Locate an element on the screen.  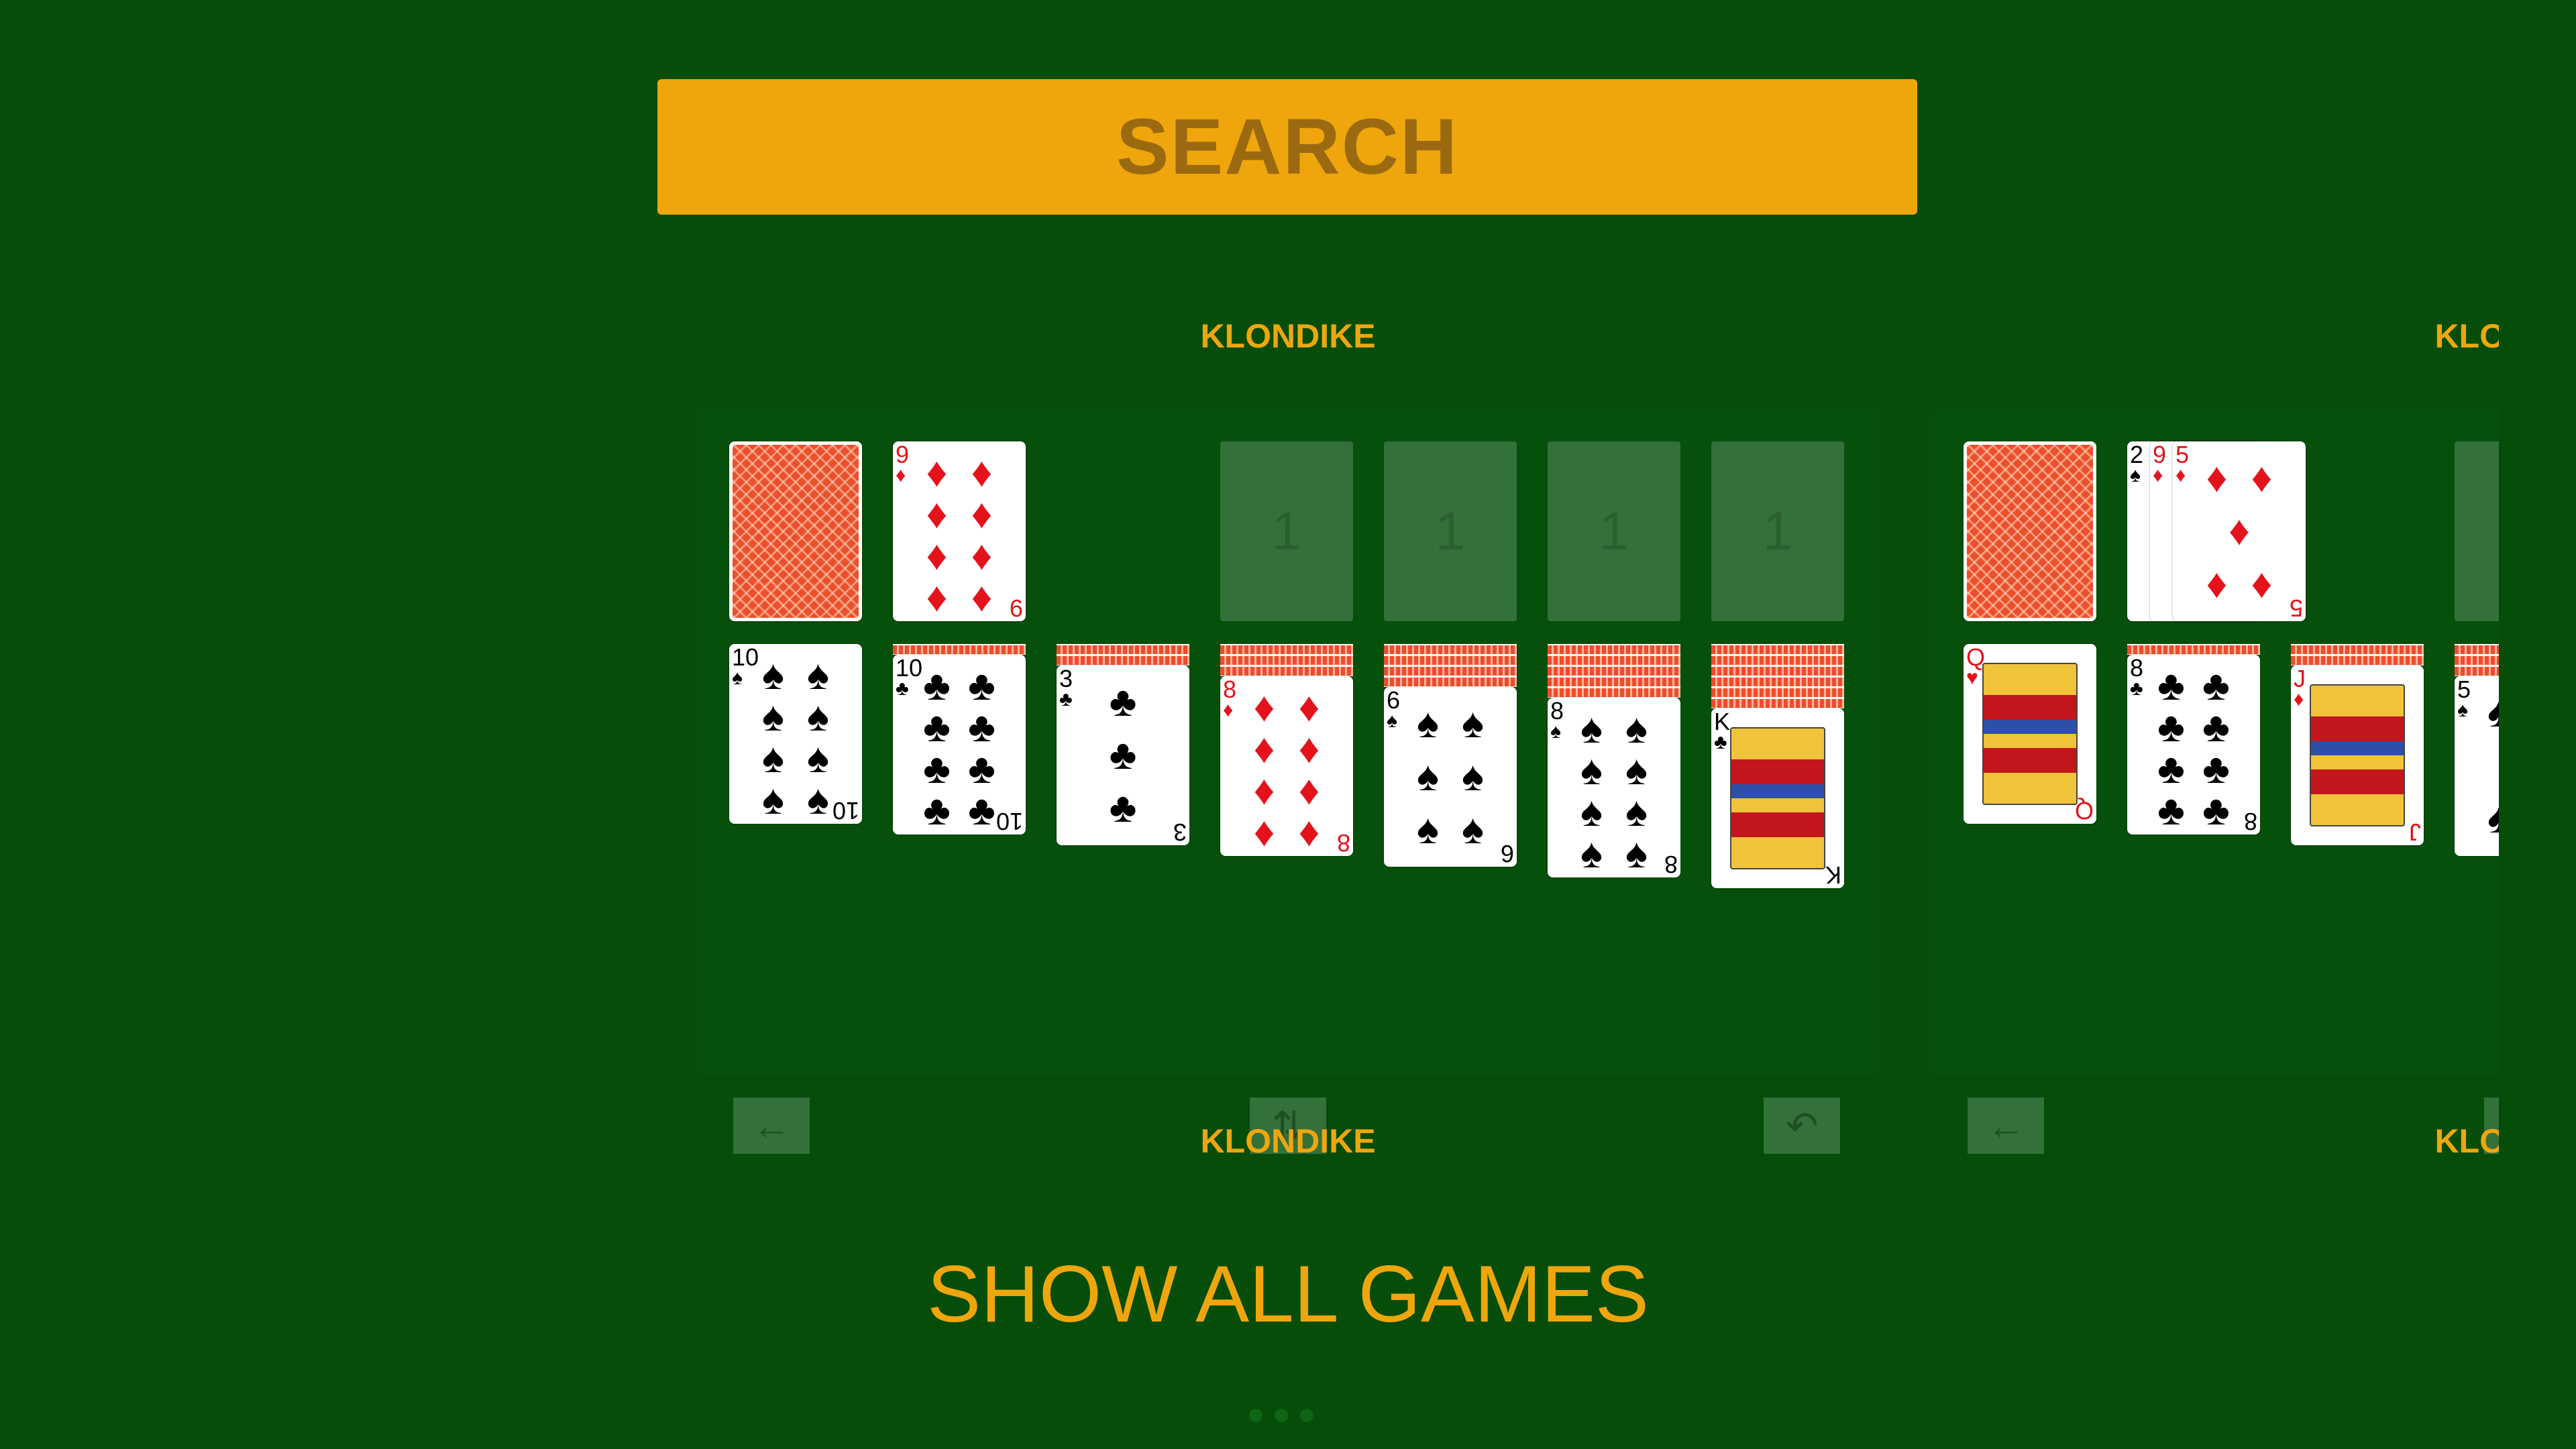
card-pips: ♠ ♠ ♠ ♠ ♠ ♠ is located at coordinates (1450, 776).